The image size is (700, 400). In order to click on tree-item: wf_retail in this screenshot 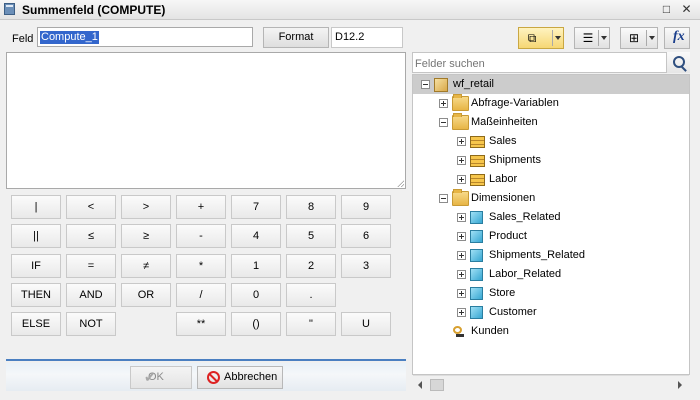, I will do `click(551, 84)`.